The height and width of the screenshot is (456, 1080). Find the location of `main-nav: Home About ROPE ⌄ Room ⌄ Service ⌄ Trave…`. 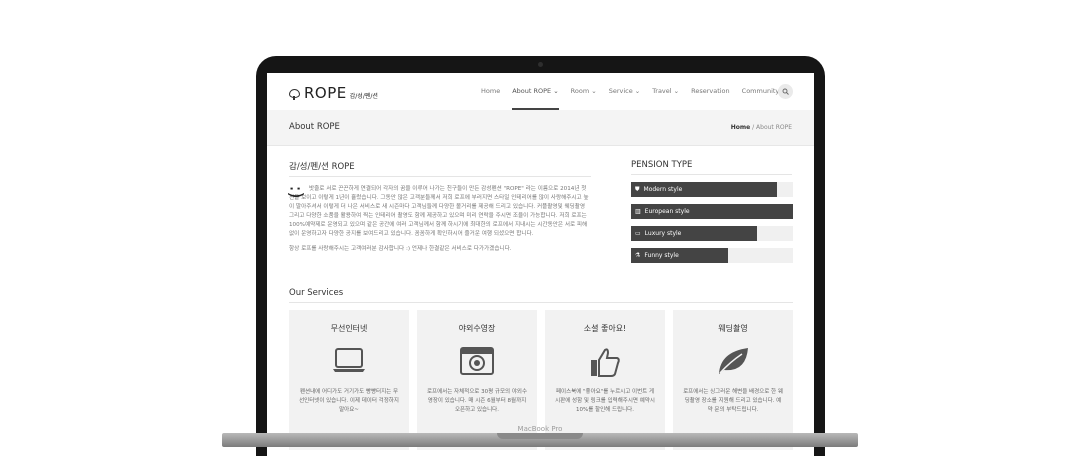

main-nav: Home About ROPE ⌄ Room ⌄ Service ⌄ Trave… is located at coordinates (630, 91).